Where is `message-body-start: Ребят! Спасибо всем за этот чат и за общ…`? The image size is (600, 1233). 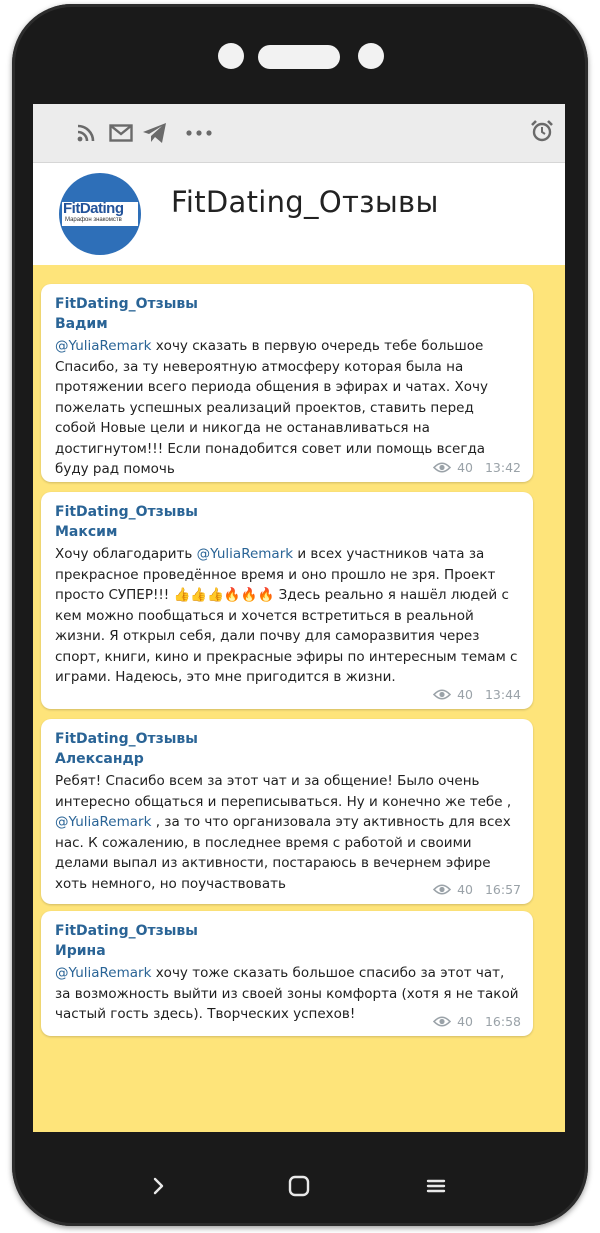 message-body-start: Ребят! Спасибо всем за этот чат и за общ… is located at coordinates (283, 791).